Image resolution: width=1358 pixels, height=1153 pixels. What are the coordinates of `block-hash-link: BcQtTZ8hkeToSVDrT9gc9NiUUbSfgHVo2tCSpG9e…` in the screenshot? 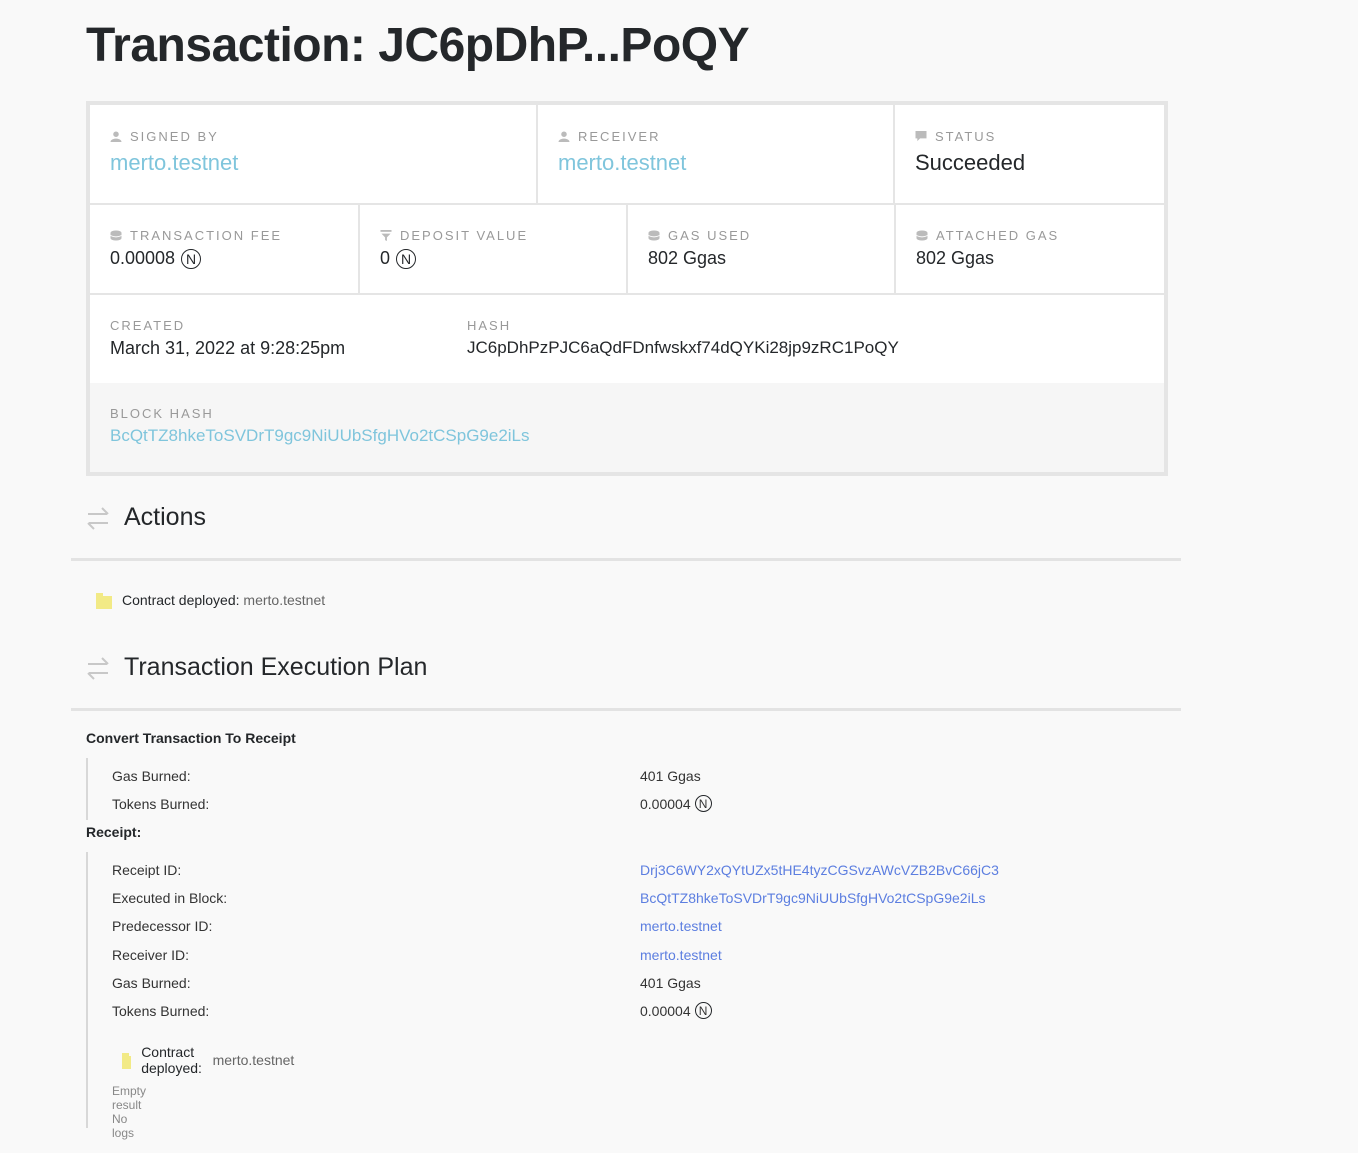 It's located at (320, 436).